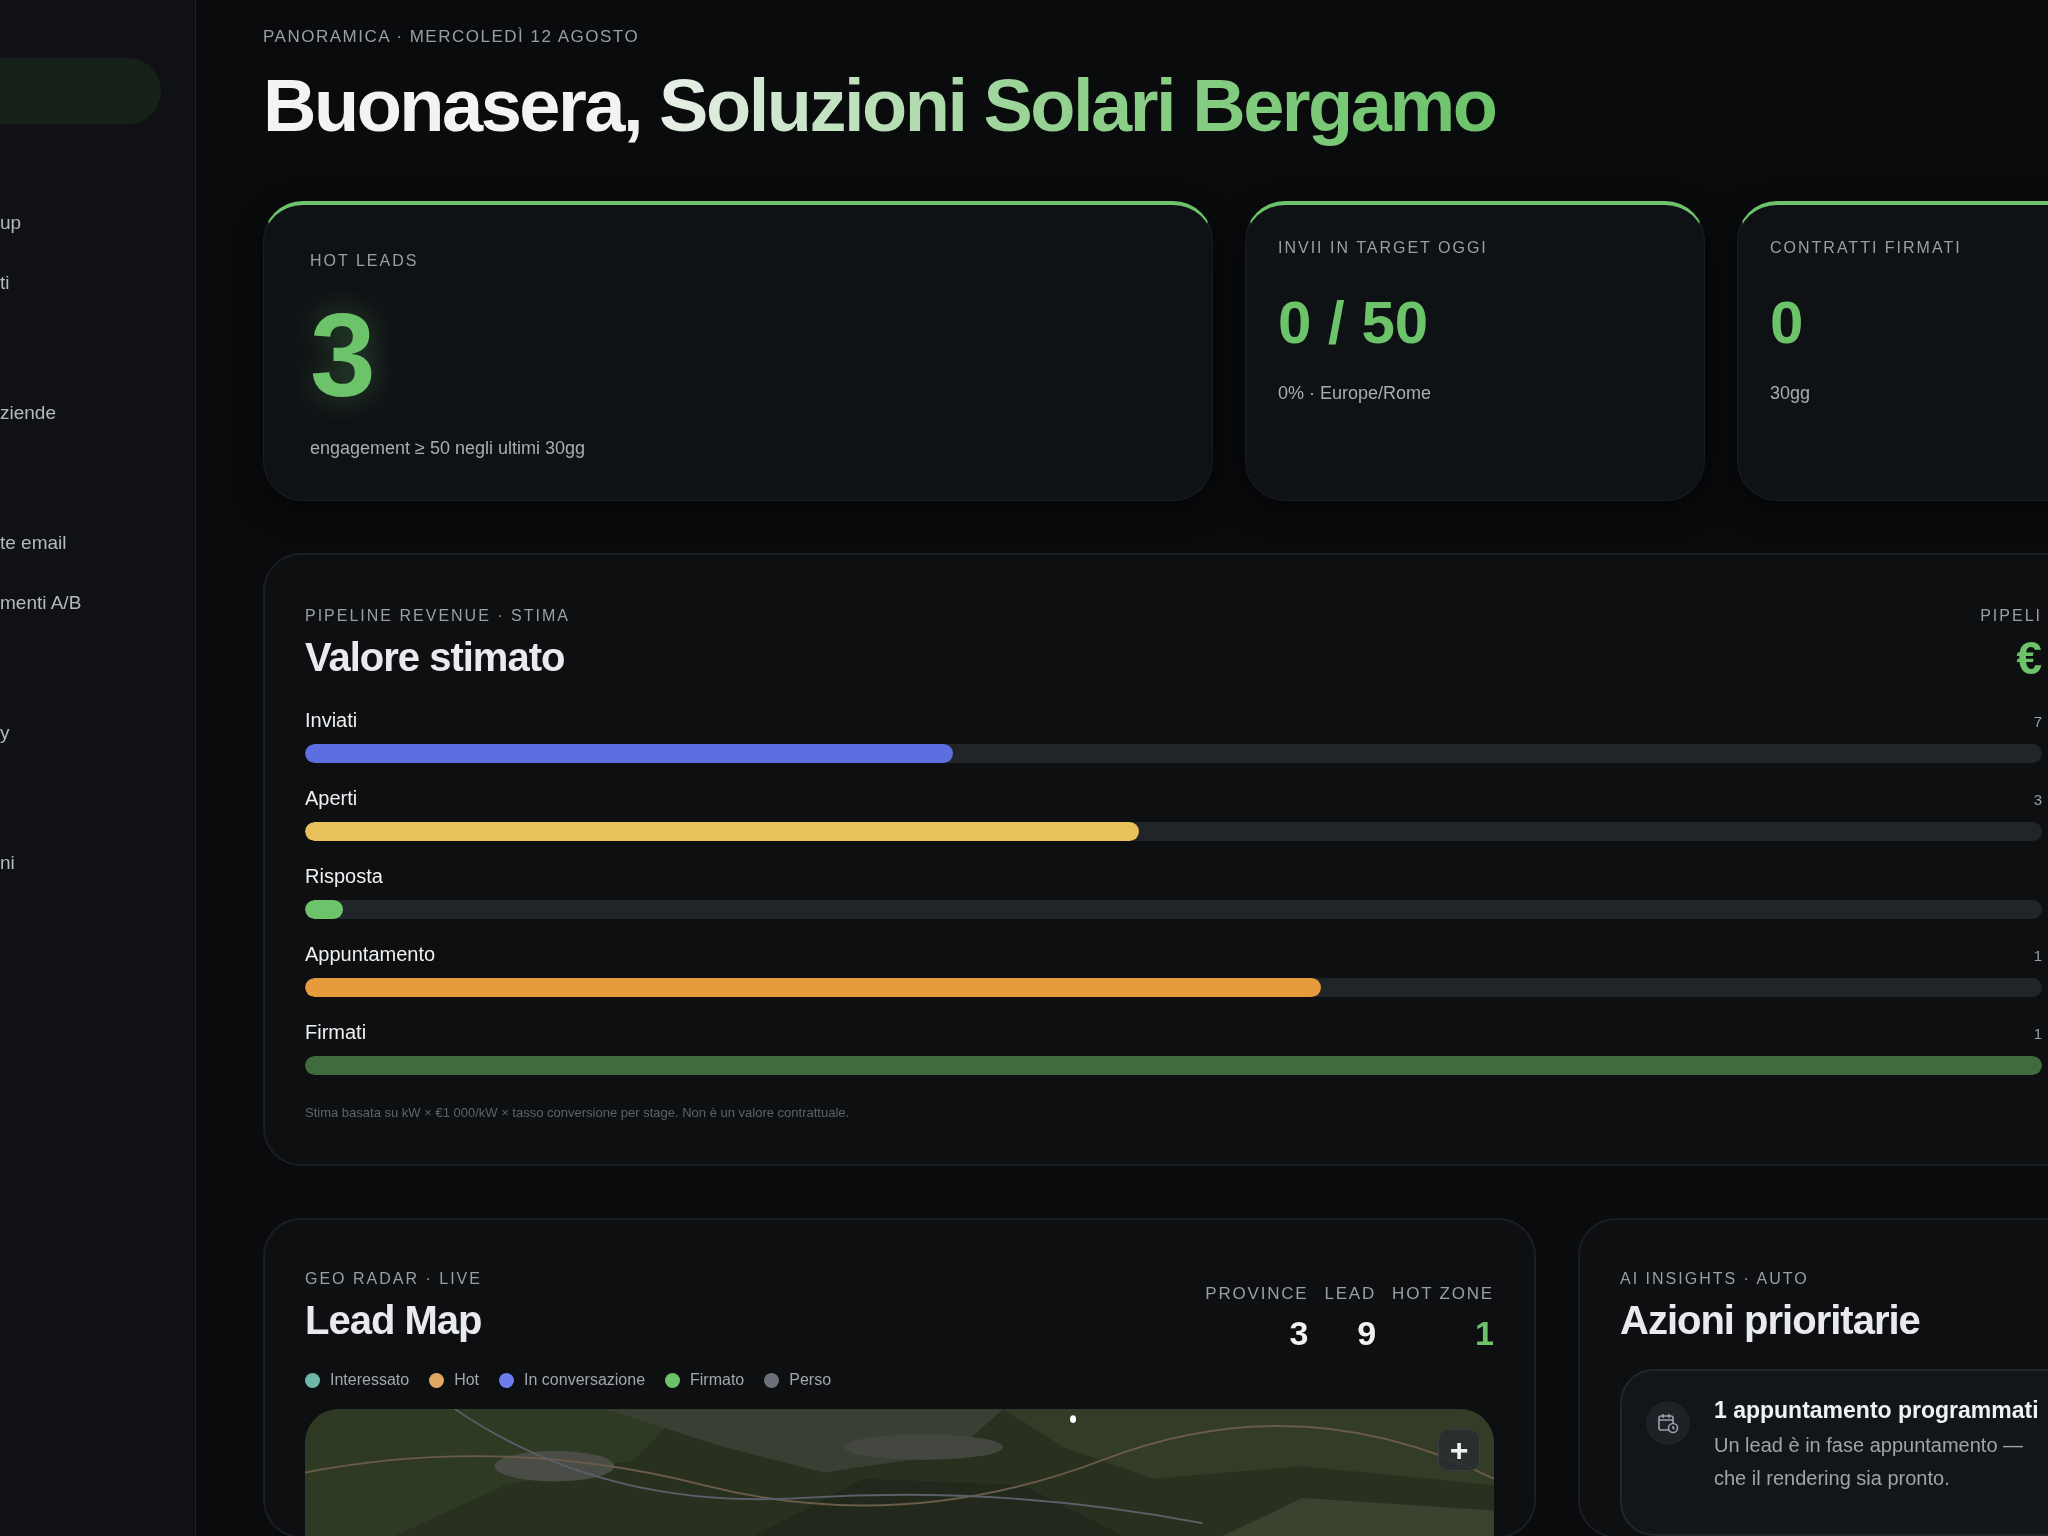  Describe the element at coordinates (2037, 721) in the screenshot. I see `stage-count: 7` at that location.